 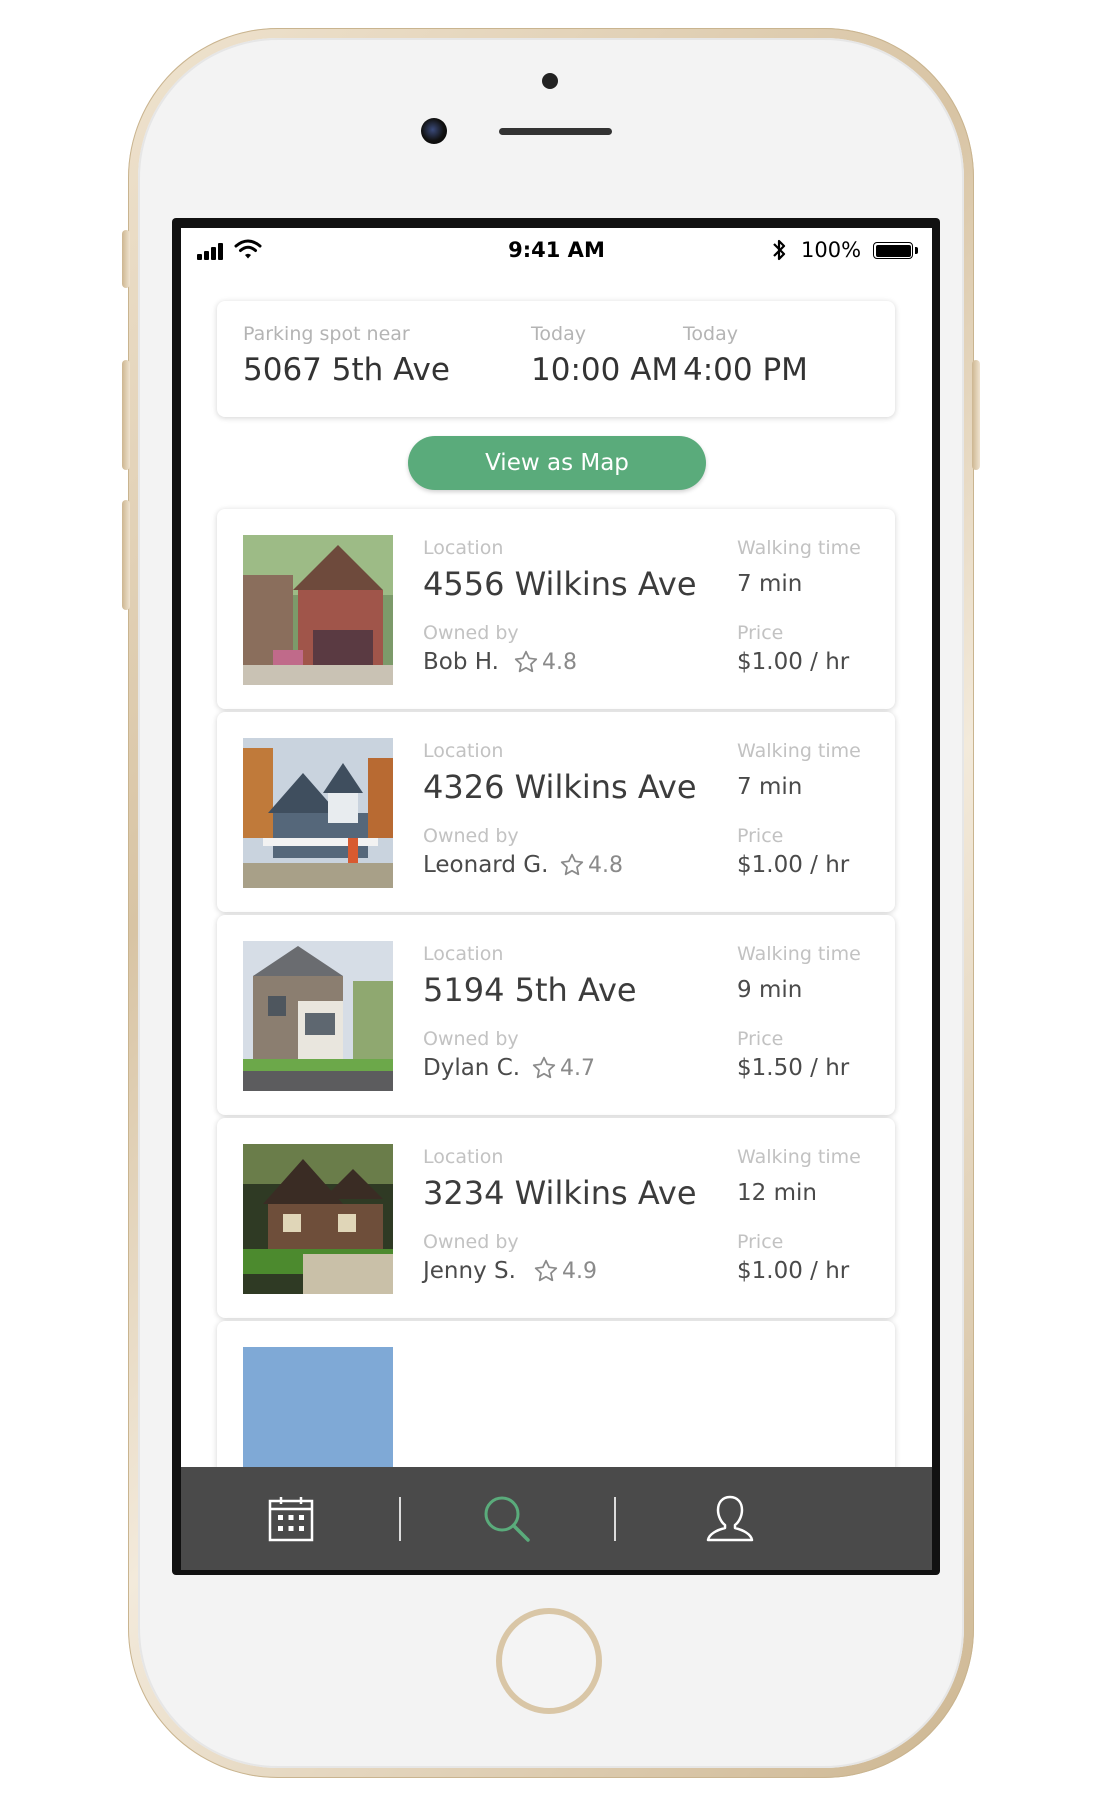 I want to click on listing-owner: Jenny S., so click(x=469, y=1271).